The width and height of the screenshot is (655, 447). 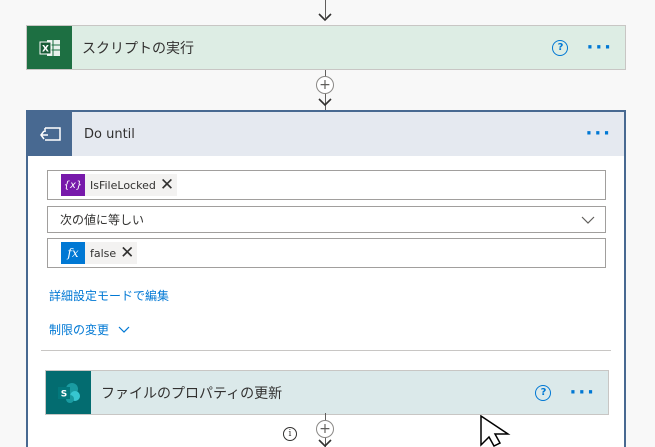 What do you see at coordinates (49, 47) in the screenshot?
I see `excel-icon: X` at bounding box center [49, 47].